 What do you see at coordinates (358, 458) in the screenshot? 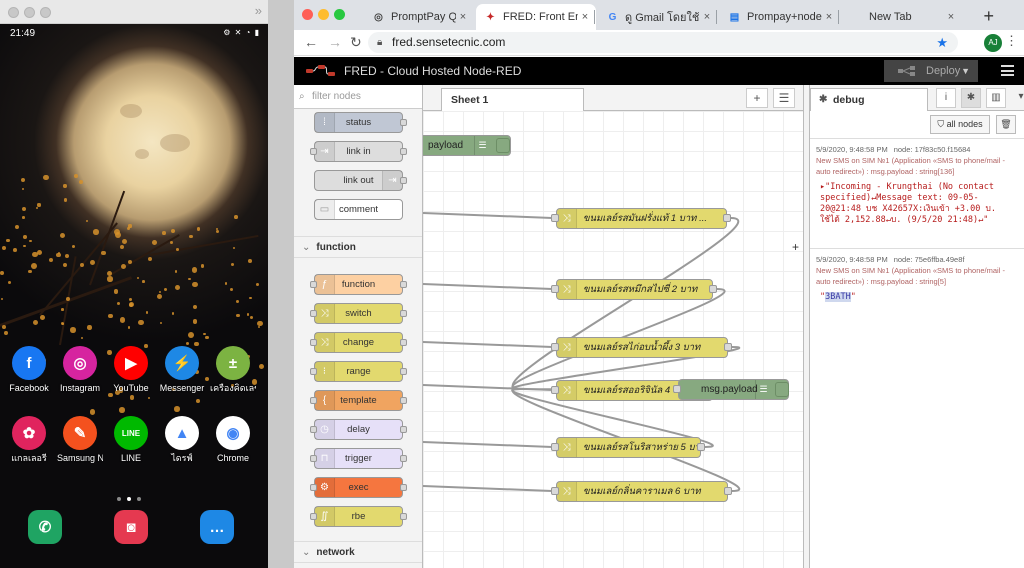
I see `palette-node-trigger: ⊓ trigger` at bounding box center [358, 458].